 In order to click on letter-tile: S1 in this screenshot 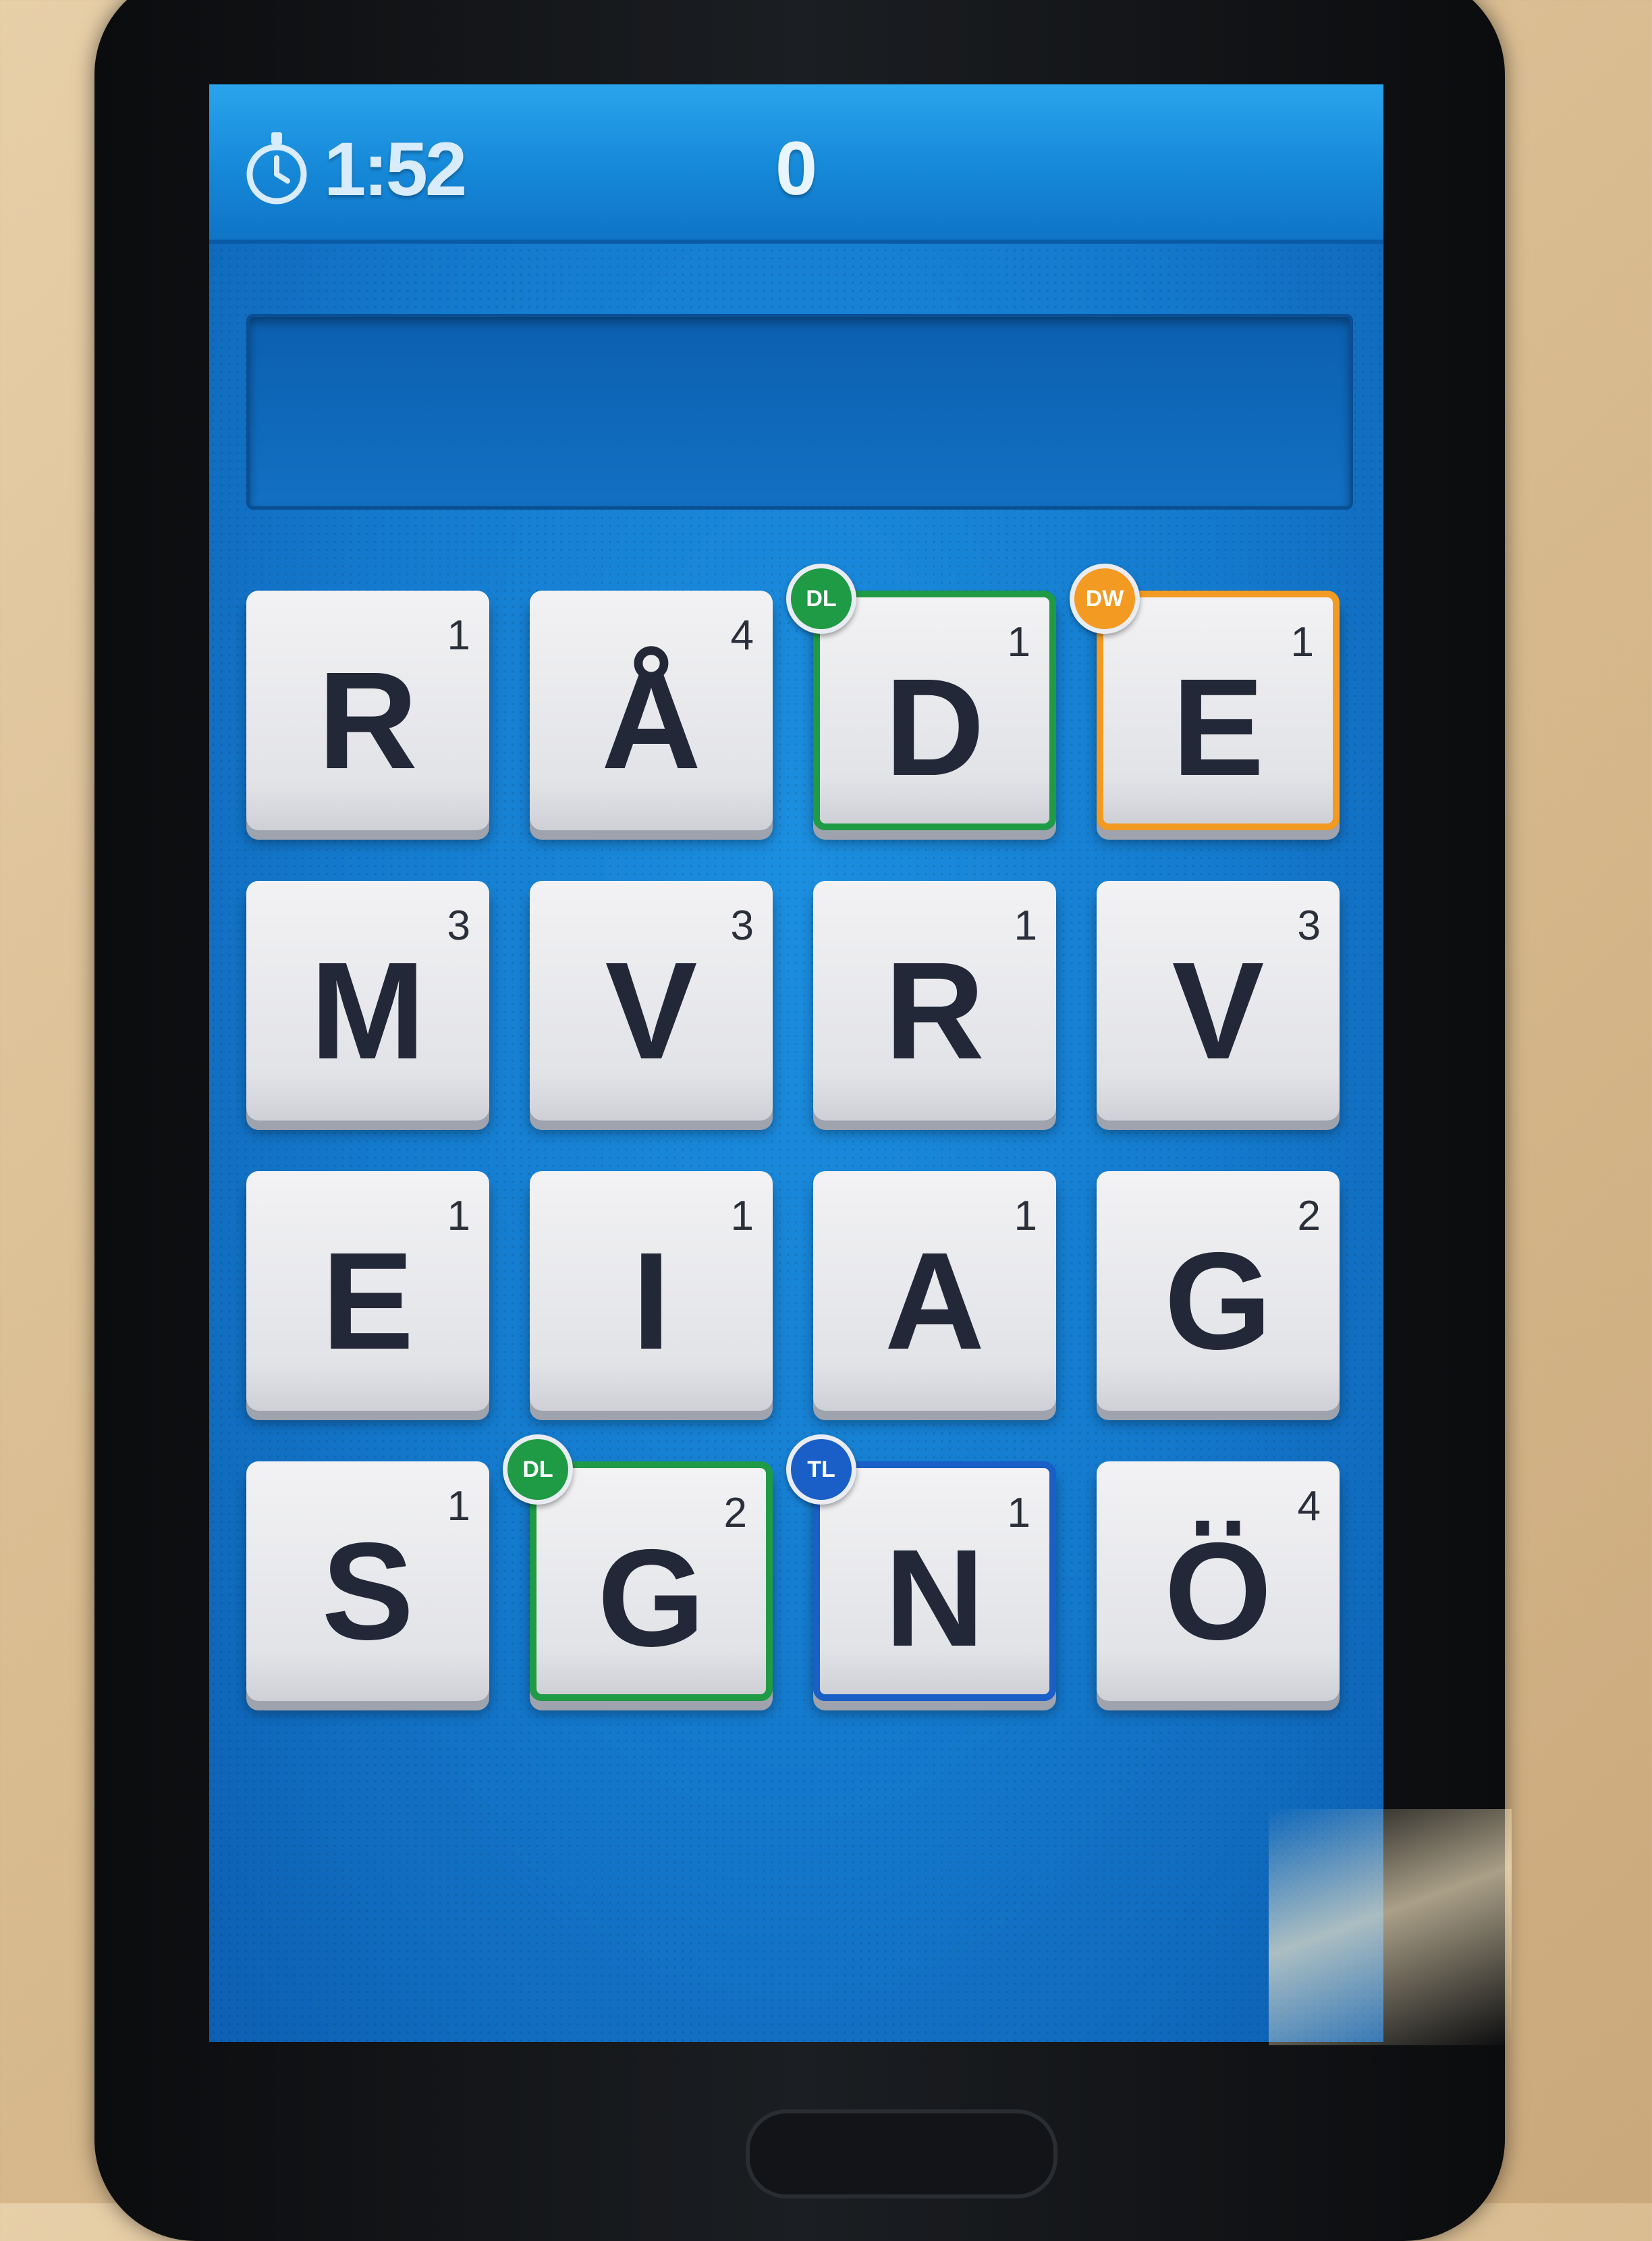, I will do `click(367, 1581)`.